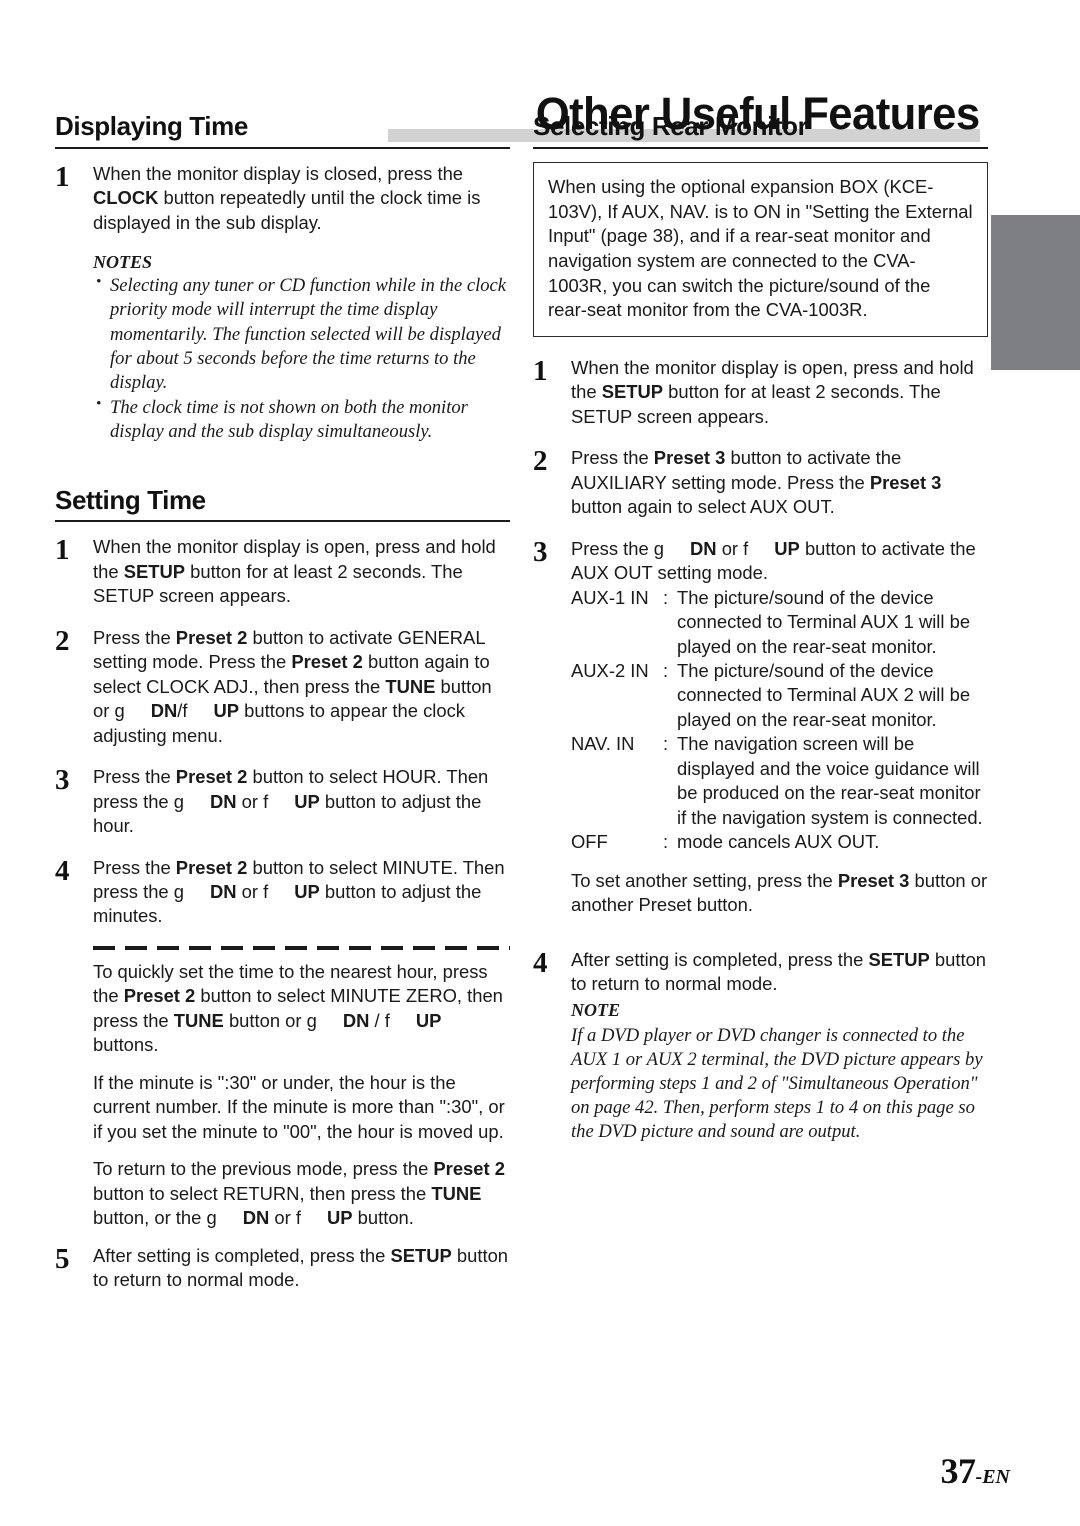 The width and height of the screenshot is (1080, 1526). What do you see at coordinates (270, 1020) in the screenshot?
I see `tip-text-part-with-symbol: button or g` at bounding box center [270, 1020].